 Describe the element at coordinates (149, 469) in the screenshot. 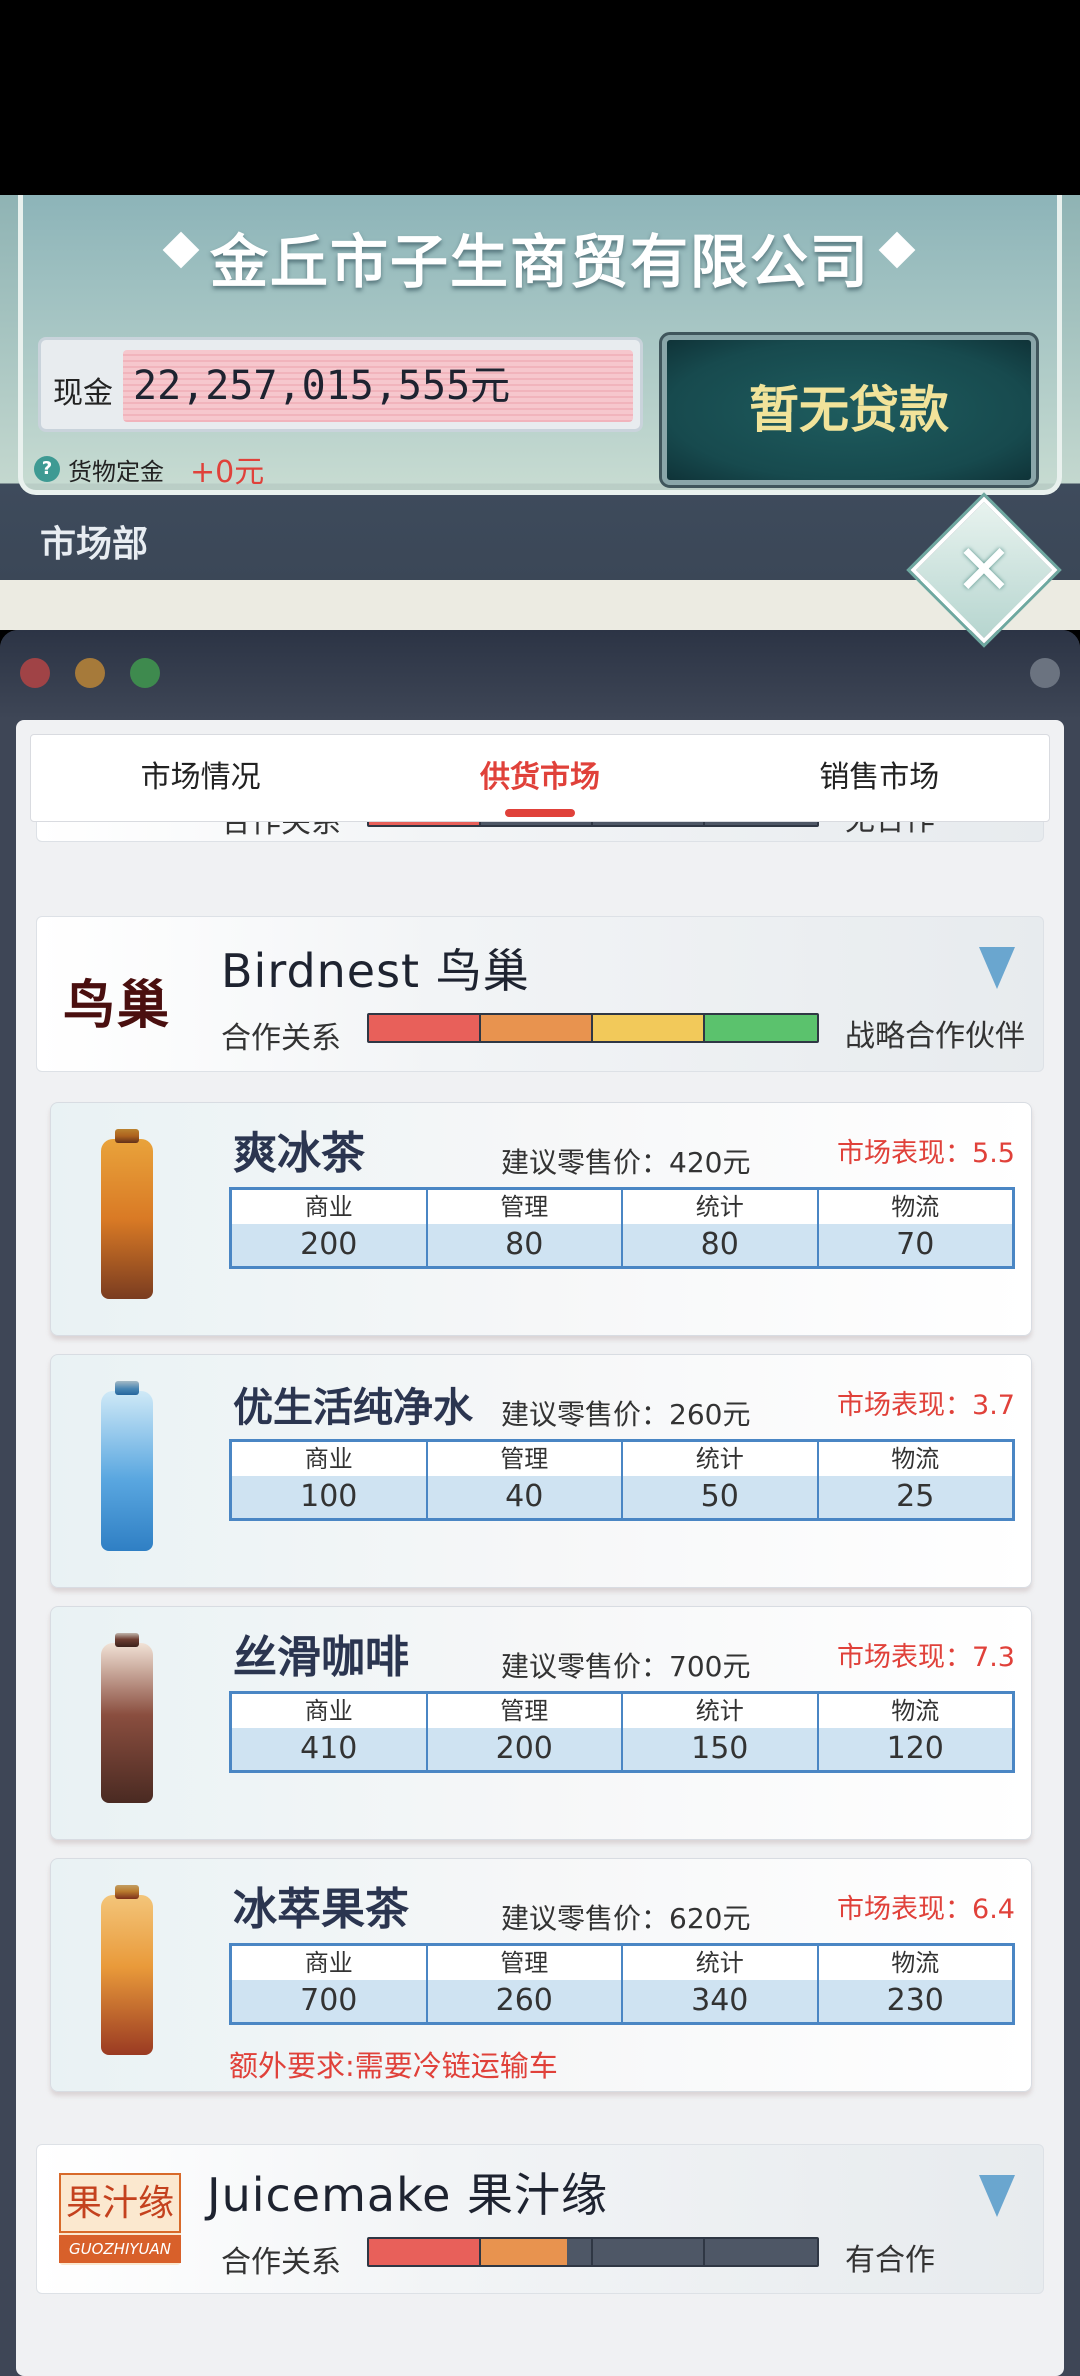

I see `deposit-row: ? 货物定金 +0元` at that location.